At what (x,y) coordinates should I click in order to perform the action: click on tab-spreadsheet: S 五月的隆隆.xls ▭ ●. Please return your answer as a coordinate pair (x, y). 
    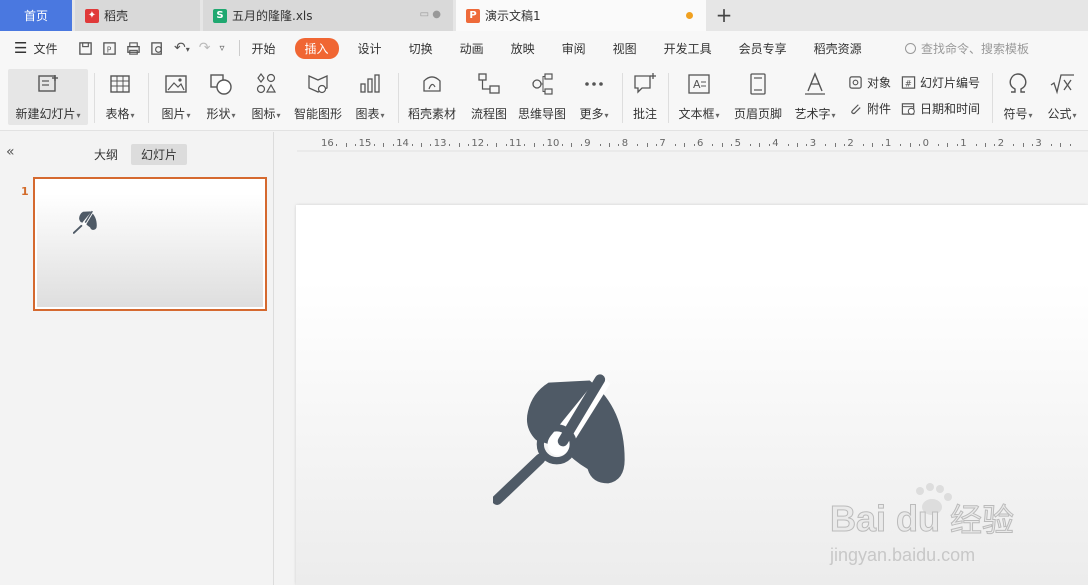
    Looking at the image, I should click on (328, 15).